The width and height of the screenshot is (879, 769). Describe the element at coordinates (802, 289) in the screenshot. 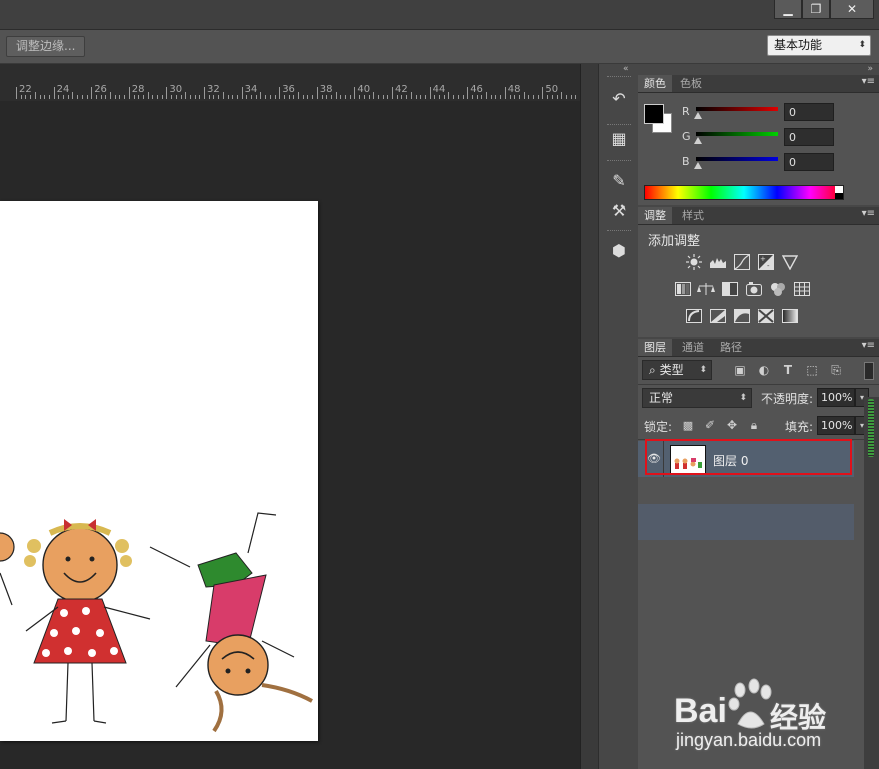

I see `color-lookup-icon` at that location.